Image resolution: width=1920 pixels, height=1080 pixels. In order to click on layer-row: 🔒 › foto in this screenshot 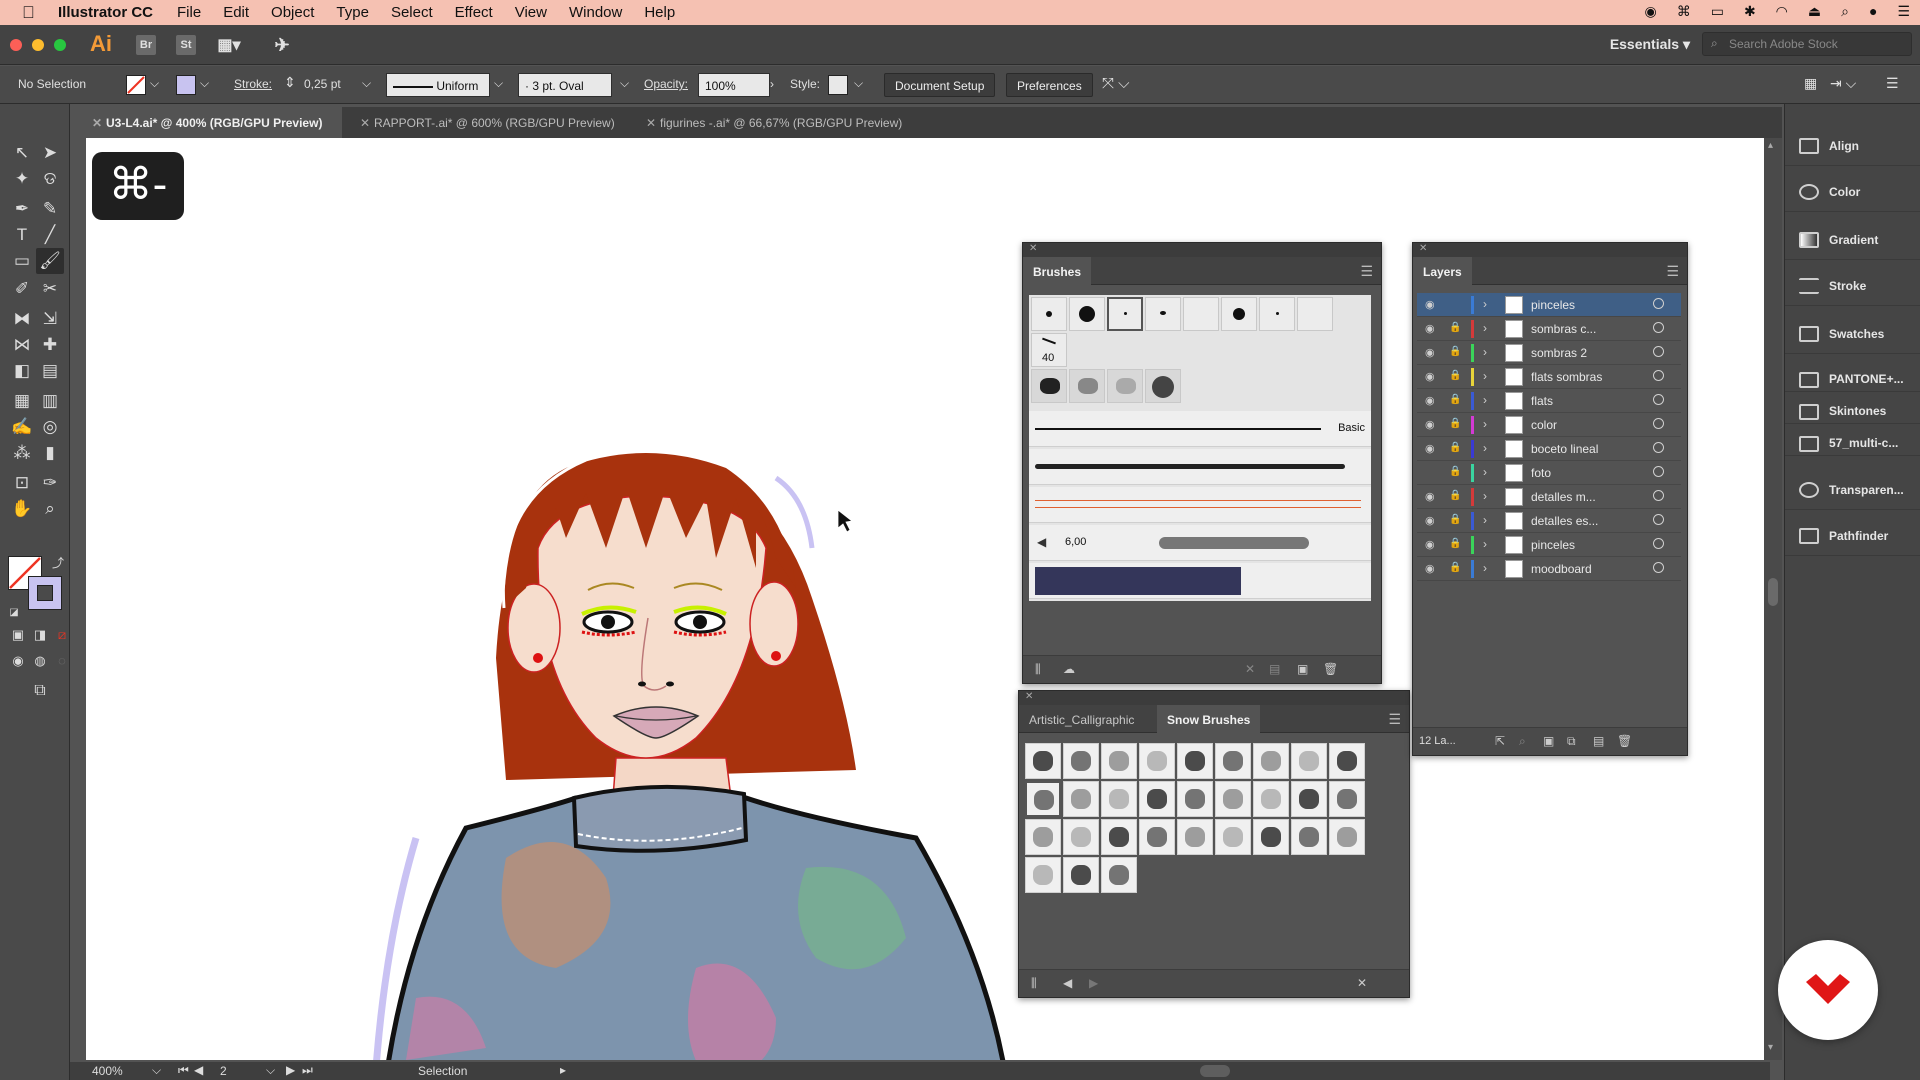, I will do `click(1549, 473)`.